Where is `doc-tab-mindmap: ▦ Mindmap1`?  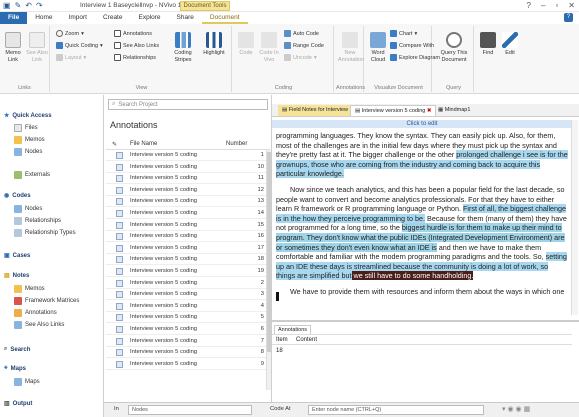
doc-tab-mindmap: ▦ Mindmap1 is located at coordinates (454, 110).